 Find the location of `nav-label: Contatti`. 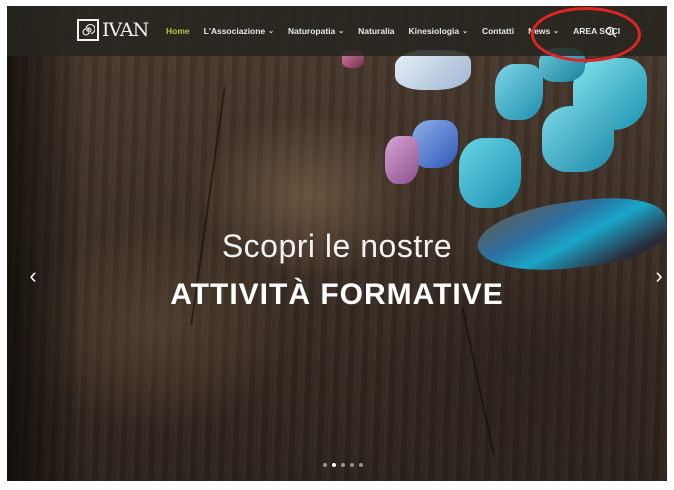

nav-label: Contatti is located at coordinates (498, 31).